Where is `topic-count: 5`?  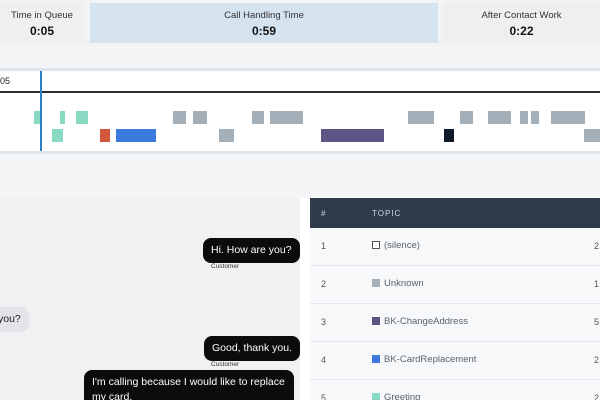 topic-count: 5 is located at coordinates (597, 322).